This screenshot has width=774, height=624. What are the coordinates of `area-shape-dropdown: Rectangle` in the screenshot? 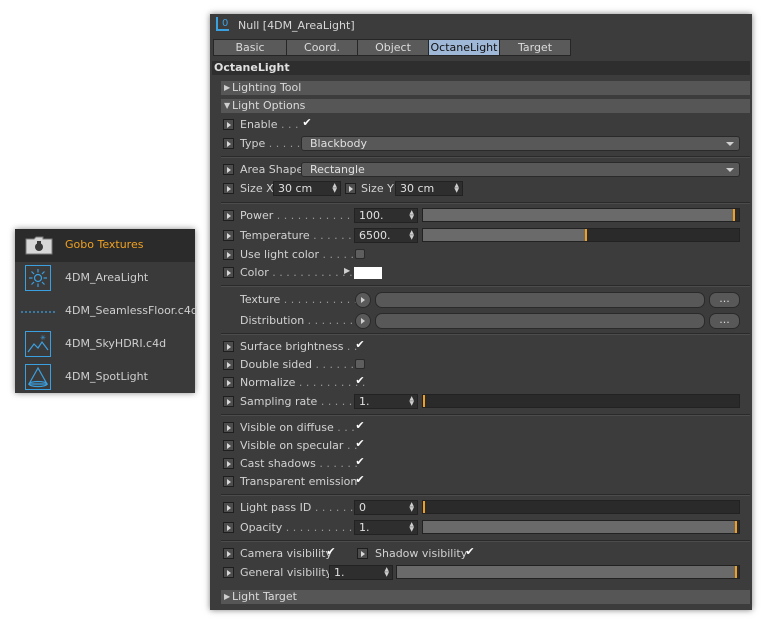 It's located at (520, 169).